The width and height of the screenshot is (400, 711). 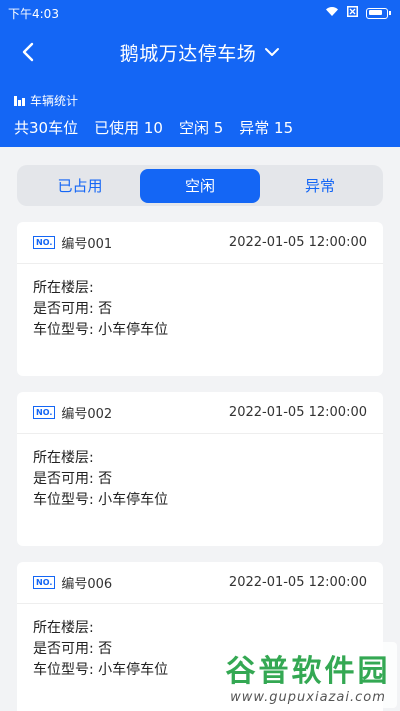 What do you see at coordinates (320, 186) in the screenshot?
I see `tab-abnormal: 异常` at bounding box center [320, 186].